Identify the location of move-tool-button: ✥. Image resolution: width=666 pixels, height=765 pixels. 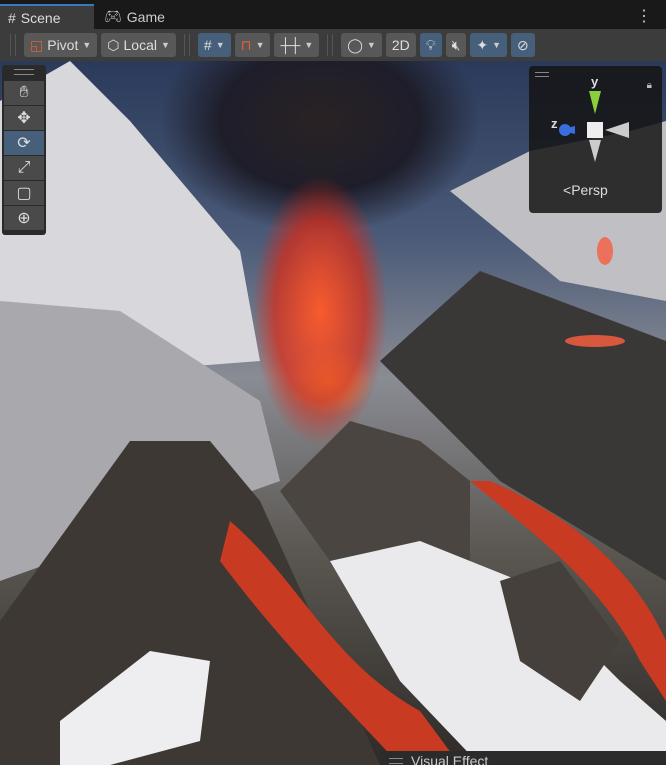
(24, 118).